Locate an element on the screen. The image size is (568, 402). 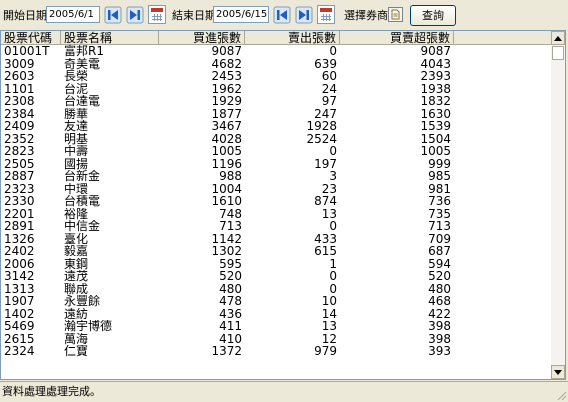
table-row: 1313 聯成 480 0 480 is located at coordinates (276, 289).